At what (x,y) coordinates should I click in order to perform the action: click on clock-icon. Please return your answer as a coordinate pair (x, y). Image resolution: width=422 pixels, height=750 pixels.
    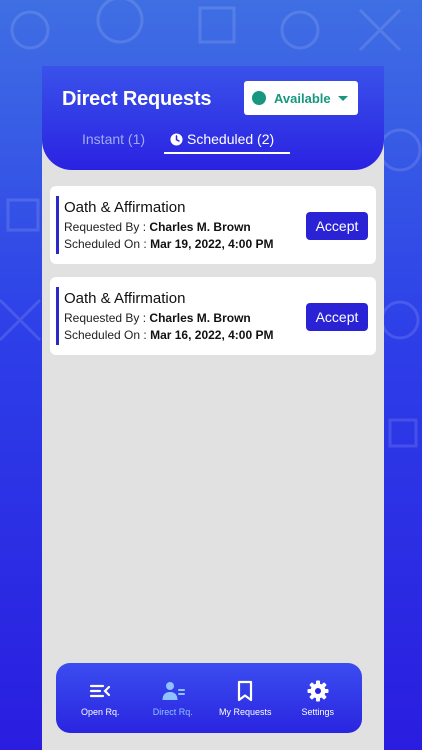
    Looking at the image, I should click on (176, 139).